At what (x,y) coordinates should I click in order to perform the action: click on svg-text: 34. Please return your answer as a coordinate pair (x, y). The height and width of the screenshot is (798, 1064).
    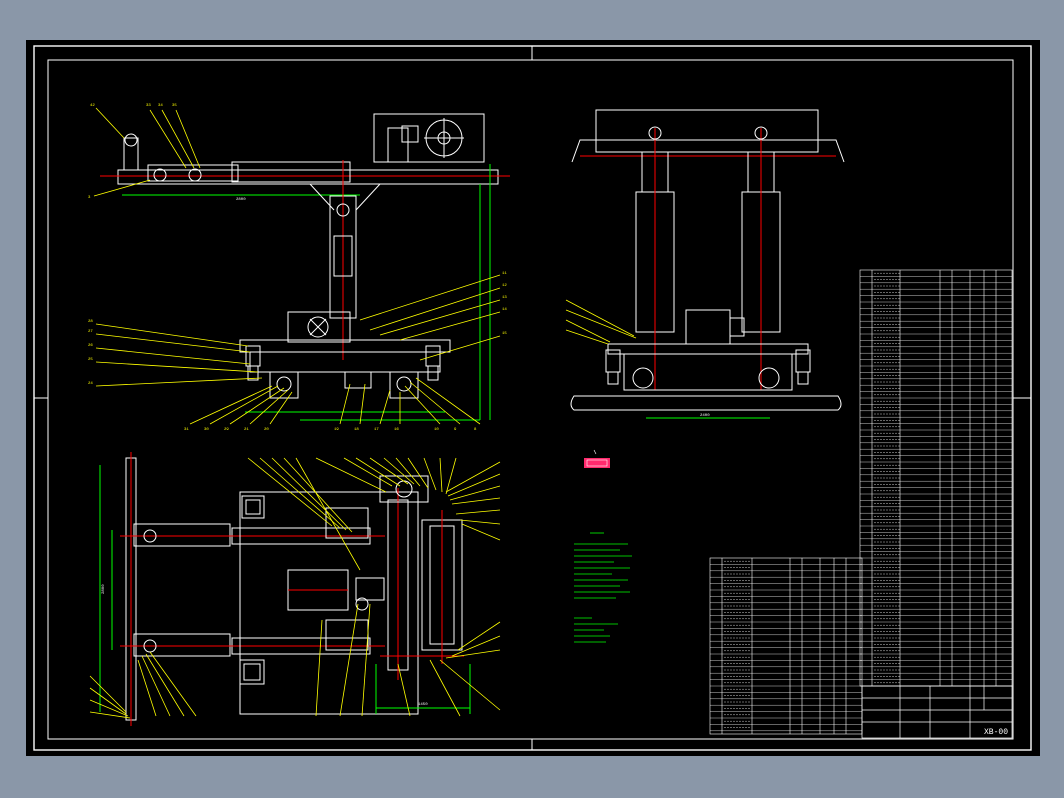
    Looking at the image, I should click on (160, 106).